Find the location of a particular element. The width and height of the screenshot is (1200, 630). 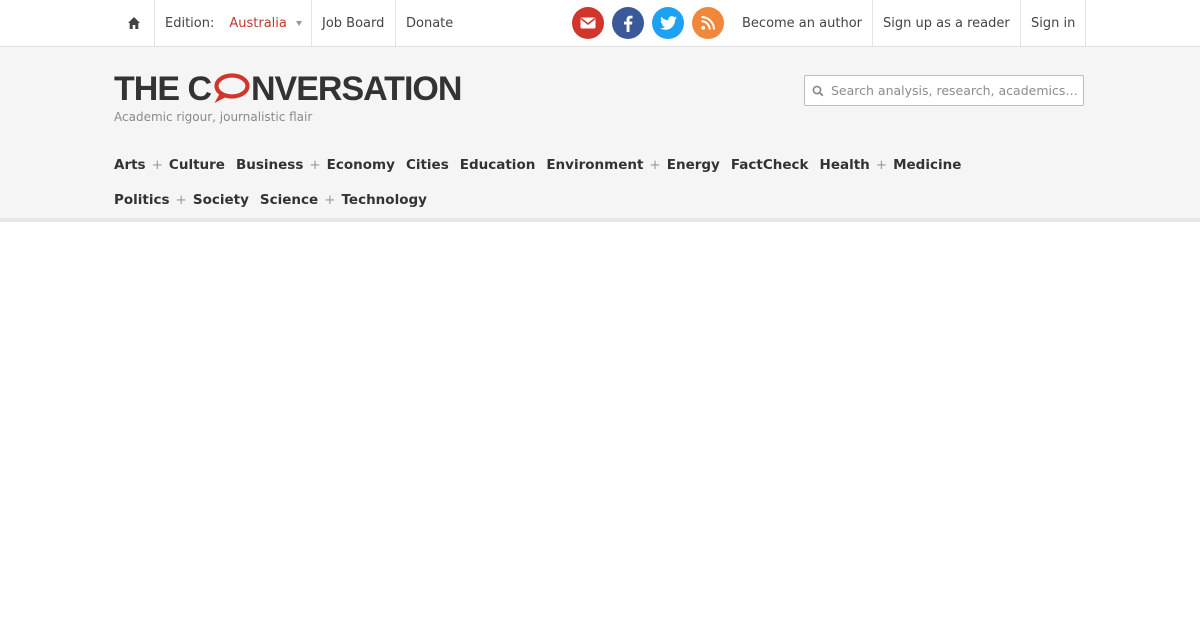

nav-item: Business + Economy is located at coordinates (315, 164).